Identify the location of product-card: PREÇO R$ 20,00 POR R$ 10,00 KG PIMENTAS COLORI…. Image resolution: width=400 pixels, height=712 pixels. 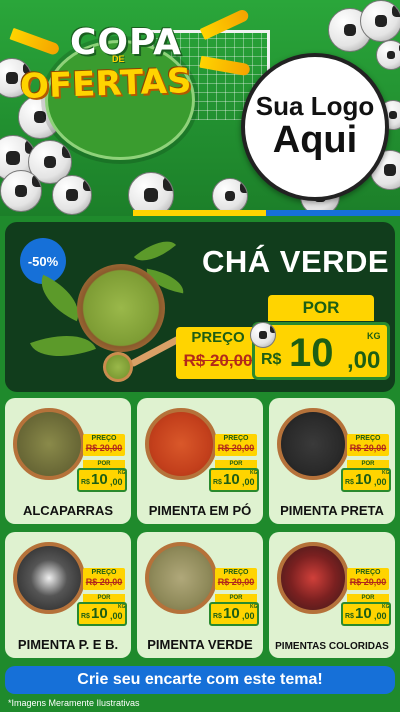
(332, 595).